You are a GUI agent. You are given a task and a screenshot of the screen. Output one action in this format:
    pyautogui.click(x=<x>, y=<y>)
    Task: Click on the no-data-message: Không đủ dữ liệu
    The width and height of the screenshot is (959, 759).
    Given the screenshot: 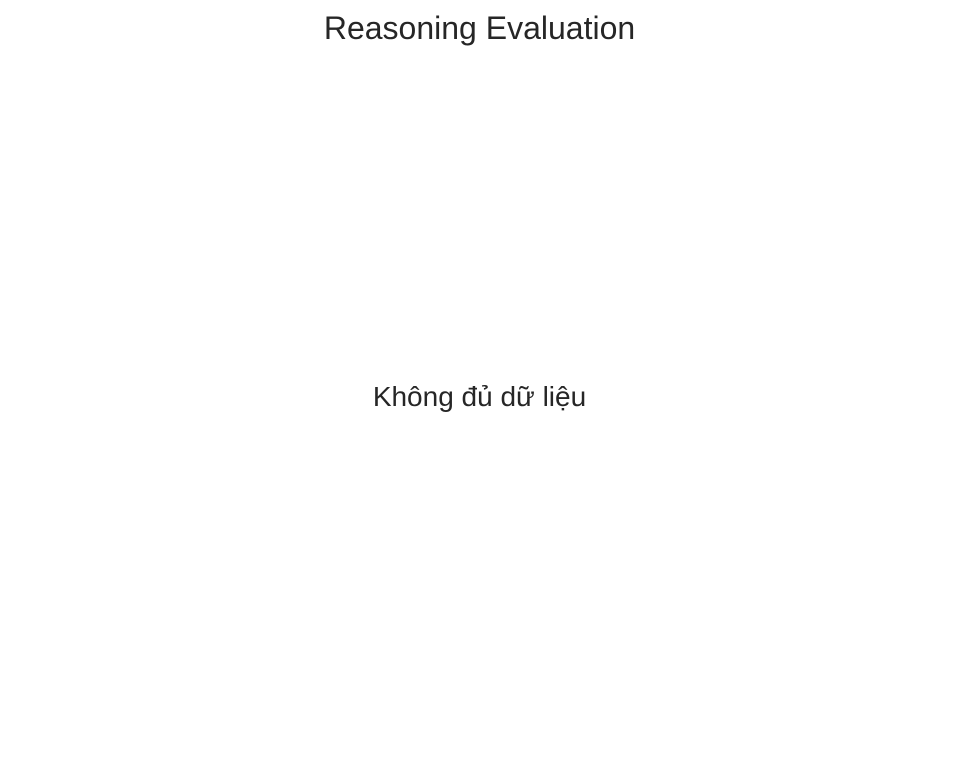 What is the action you would take?
    pyautogui.click(x=479, y=396)
    